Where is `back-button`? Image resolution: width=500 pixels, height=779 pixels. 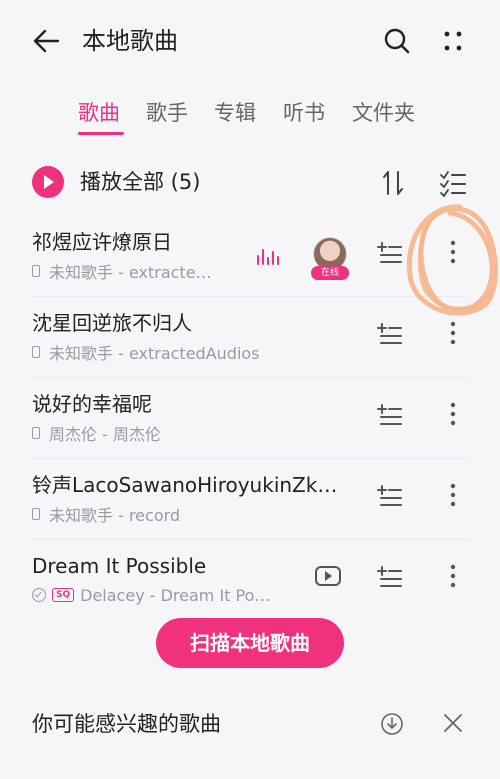
back-button is located at coordinates (47, 41).